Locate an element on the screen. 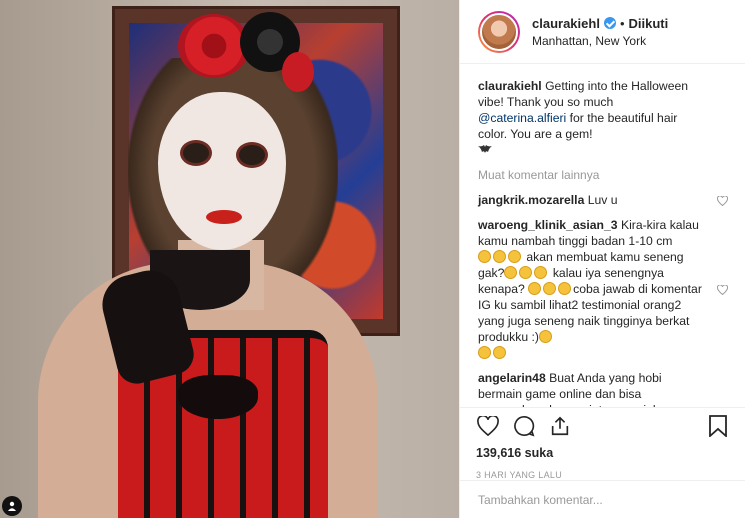 The width and height of the screenshot is (745, 518). header-username: claurakiehl is located at coordinates (566, 23).